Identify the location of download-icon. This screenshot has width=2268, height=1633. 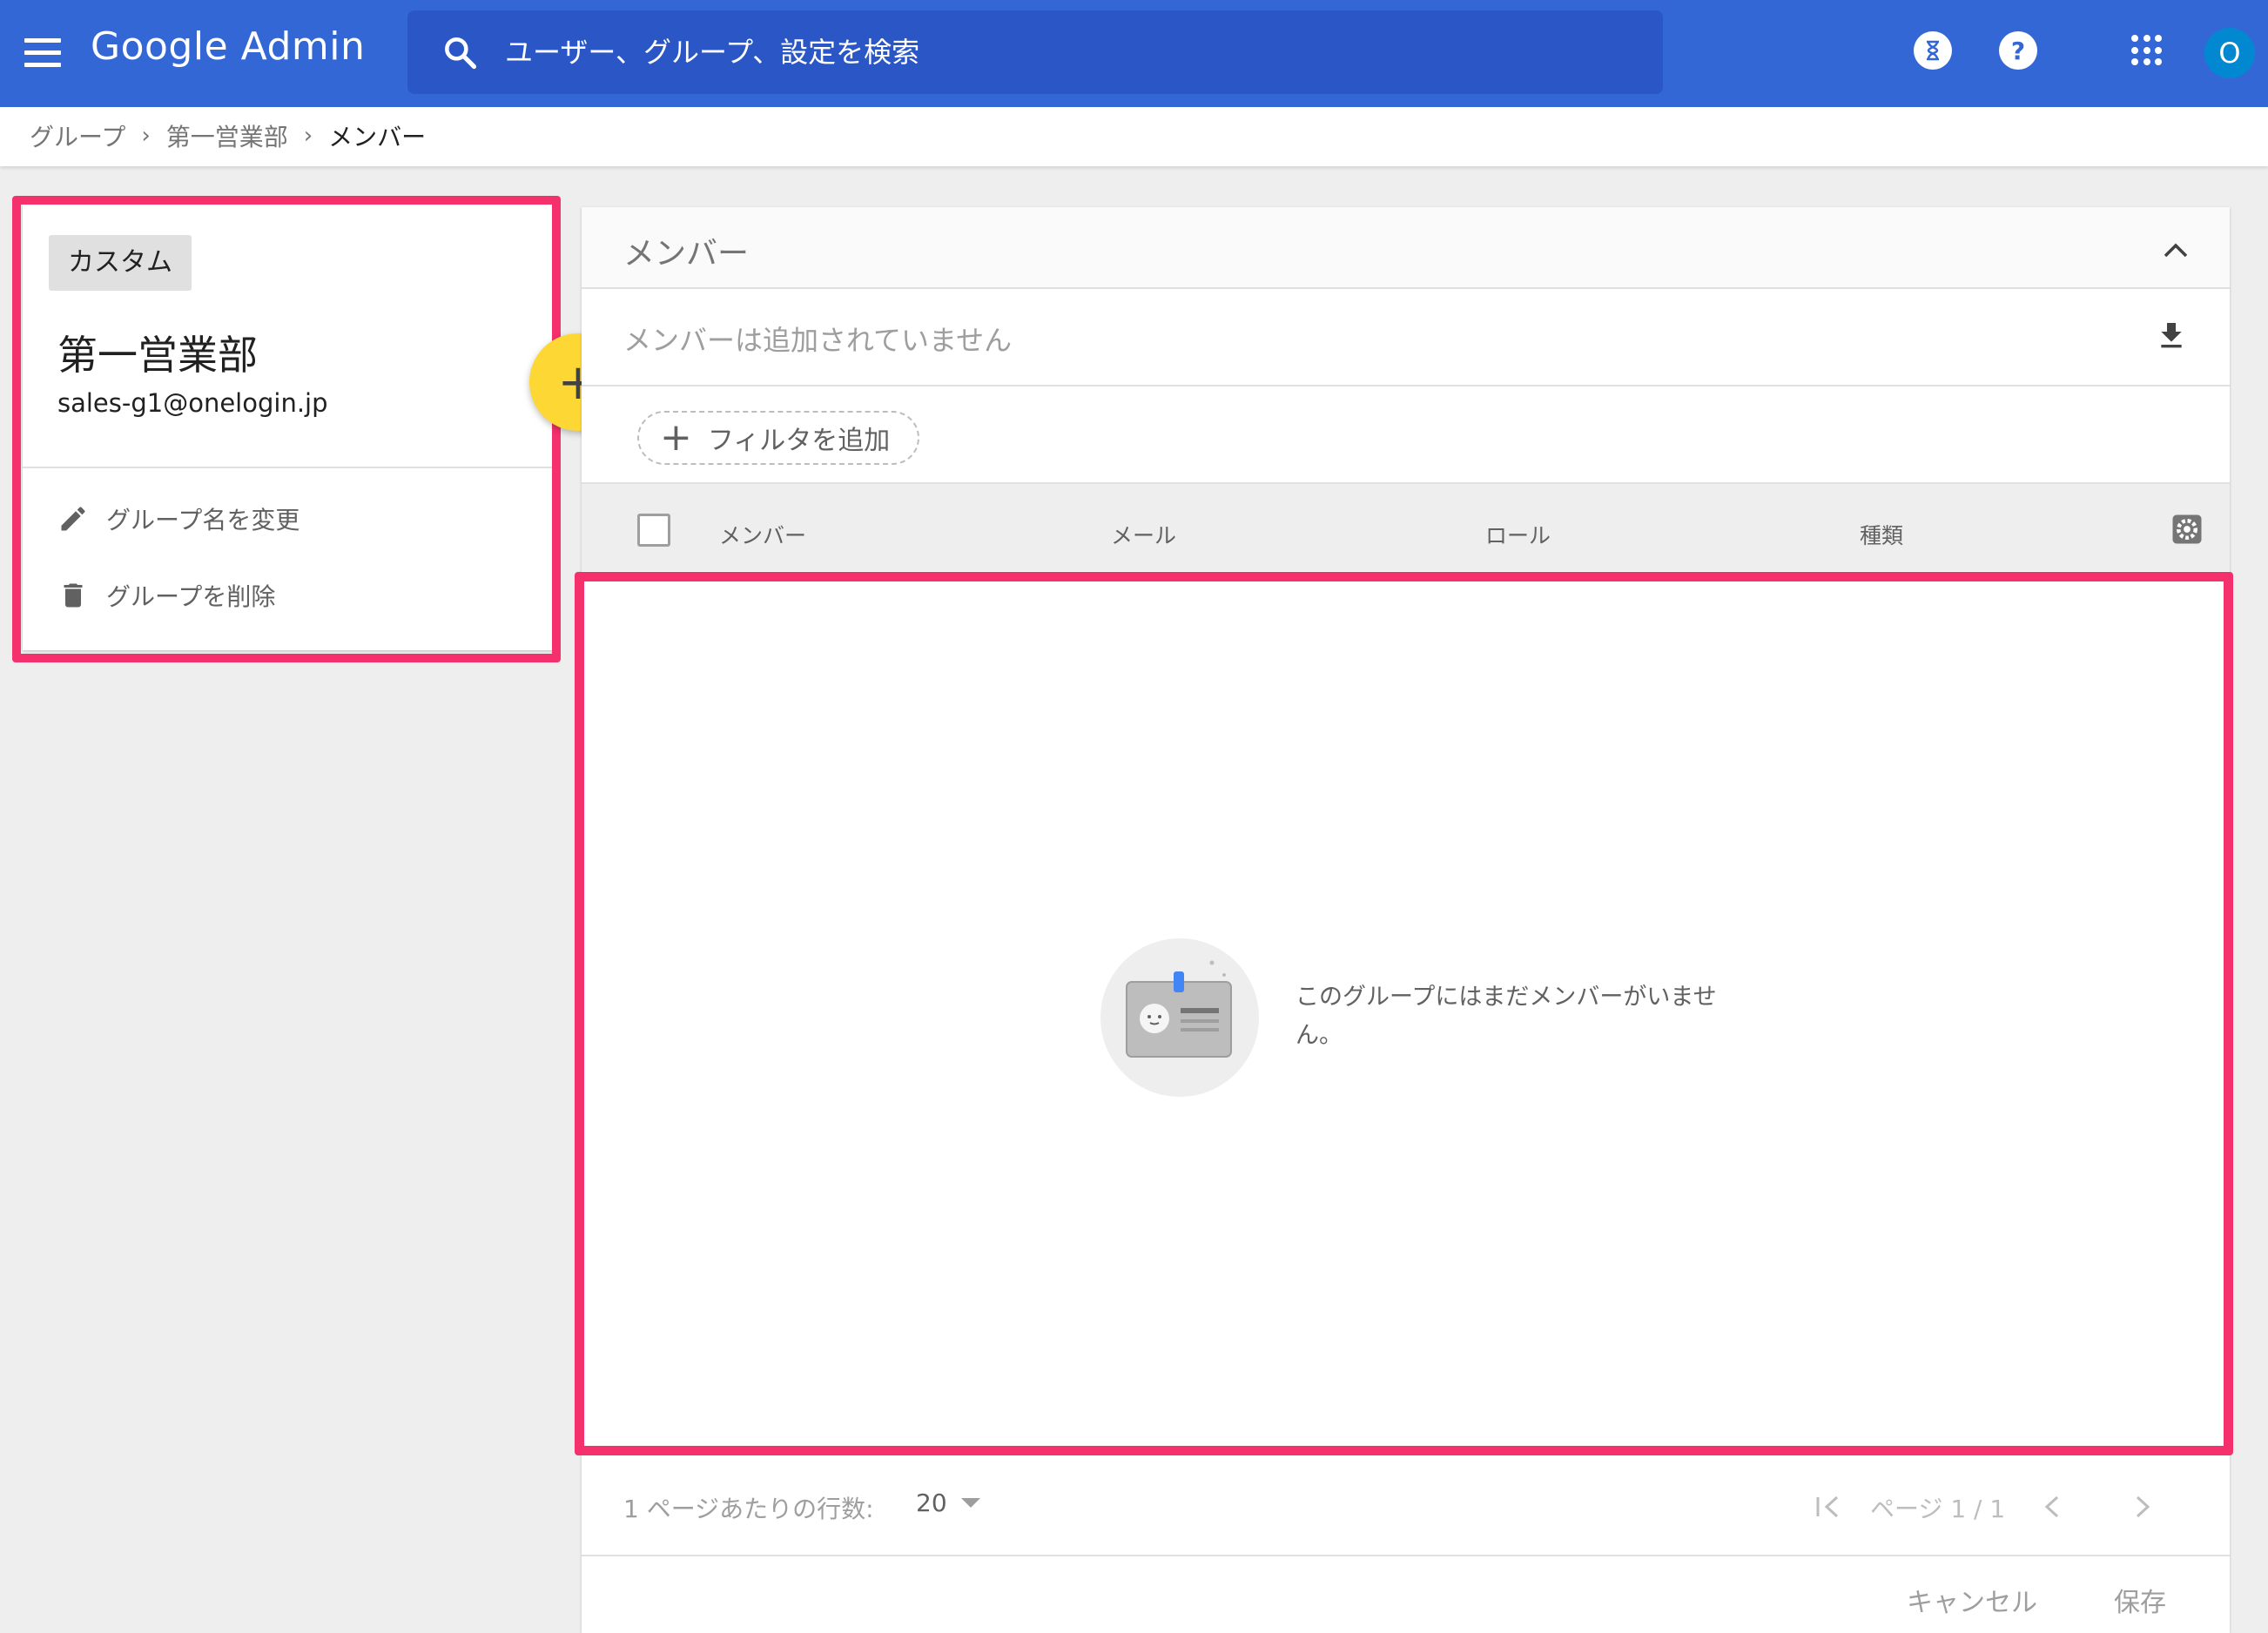
(2172, 336).